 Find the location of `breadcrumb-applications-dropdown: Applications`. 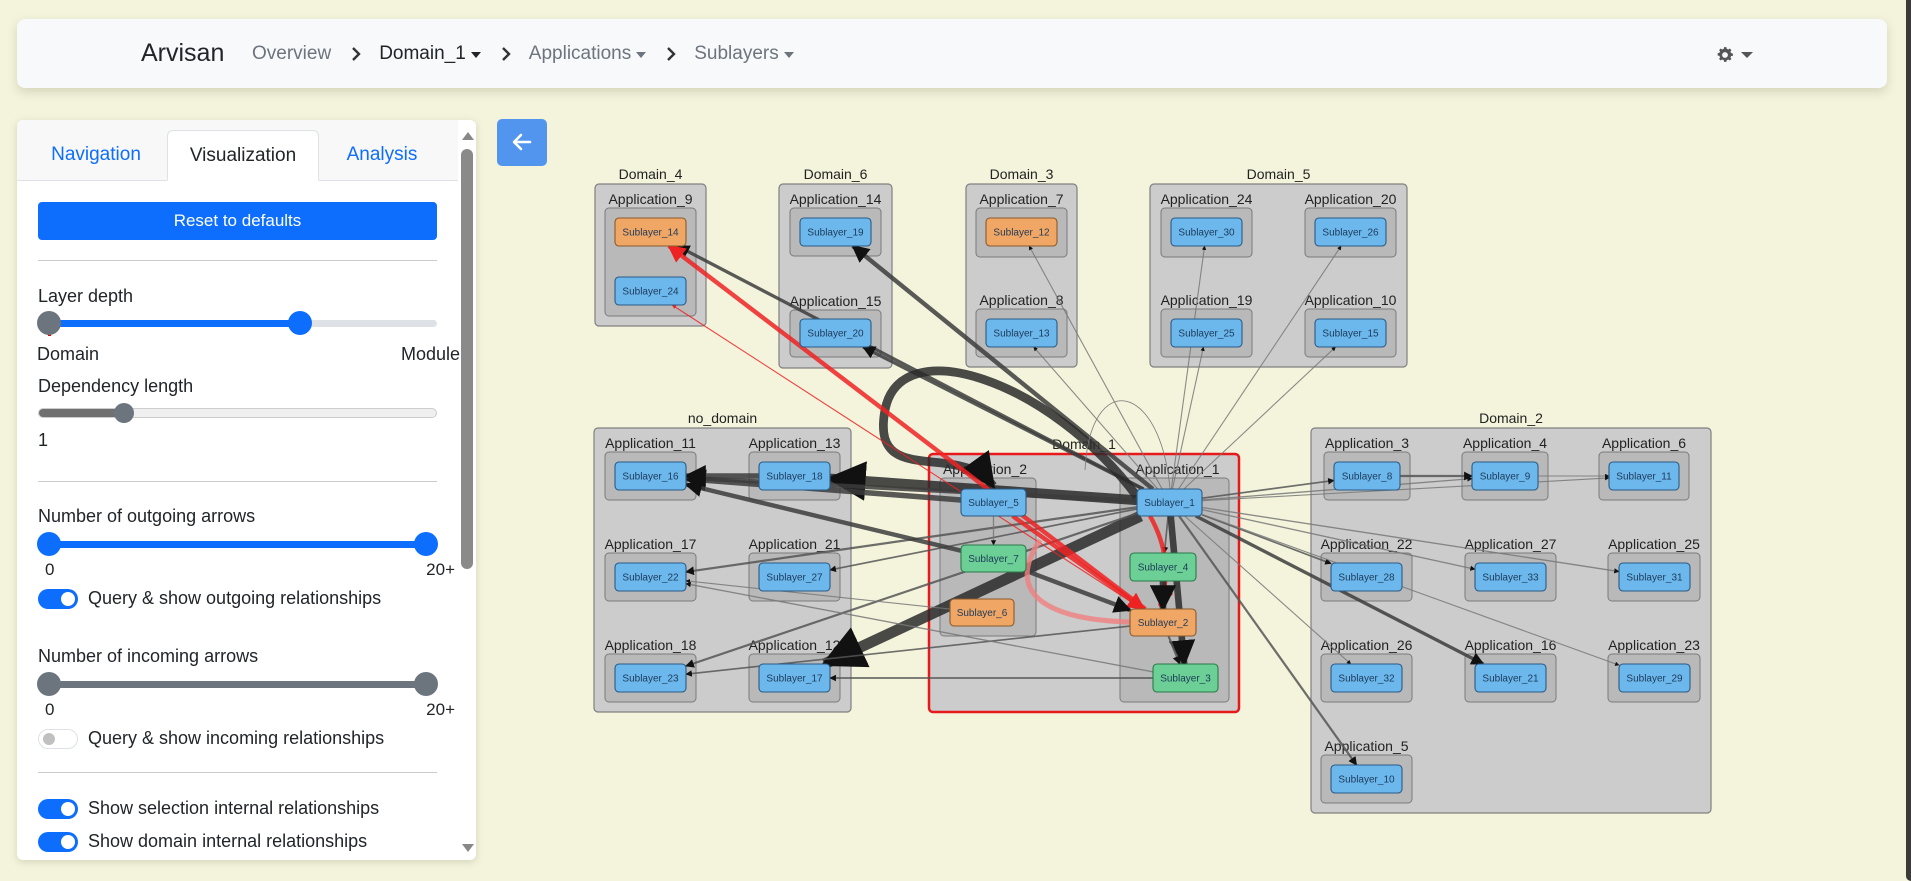

breadcrumb-applications-dropdown: Applications is located at coordinates (588, 54).